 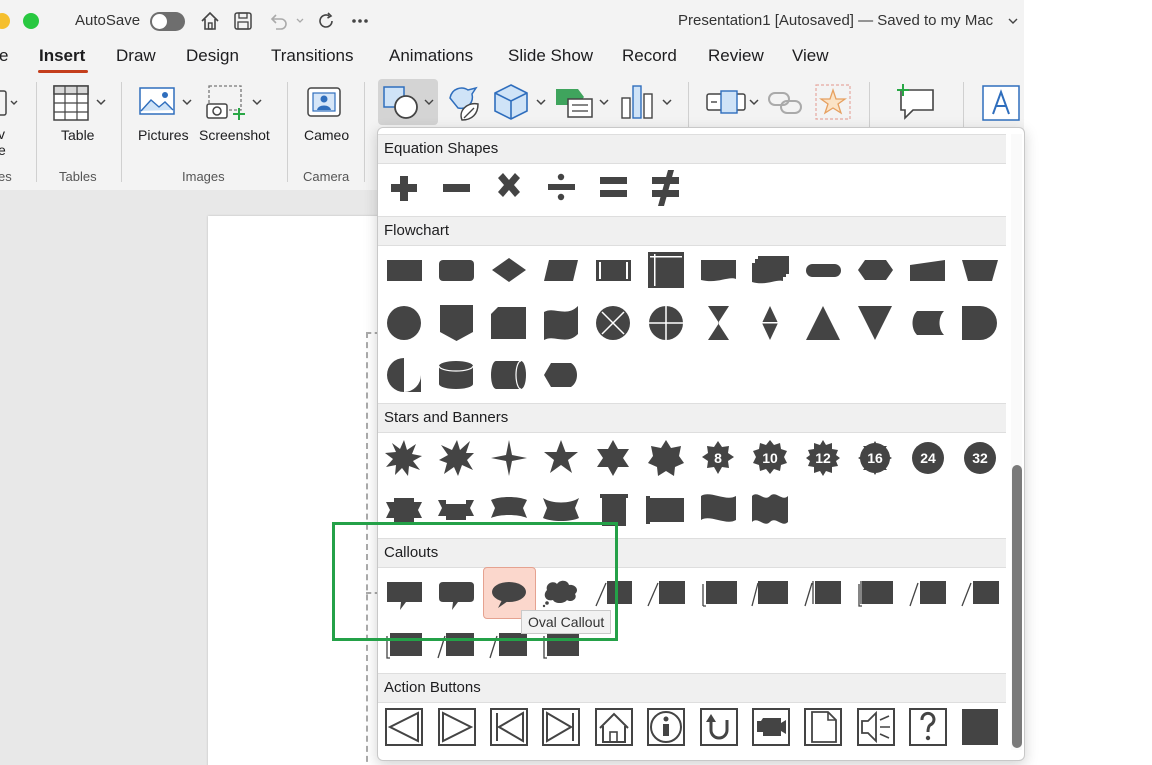 What do you see at coordinates (980, 458) in the screenshot?
I see `star-label: 32` at bounding box center [980, 458].